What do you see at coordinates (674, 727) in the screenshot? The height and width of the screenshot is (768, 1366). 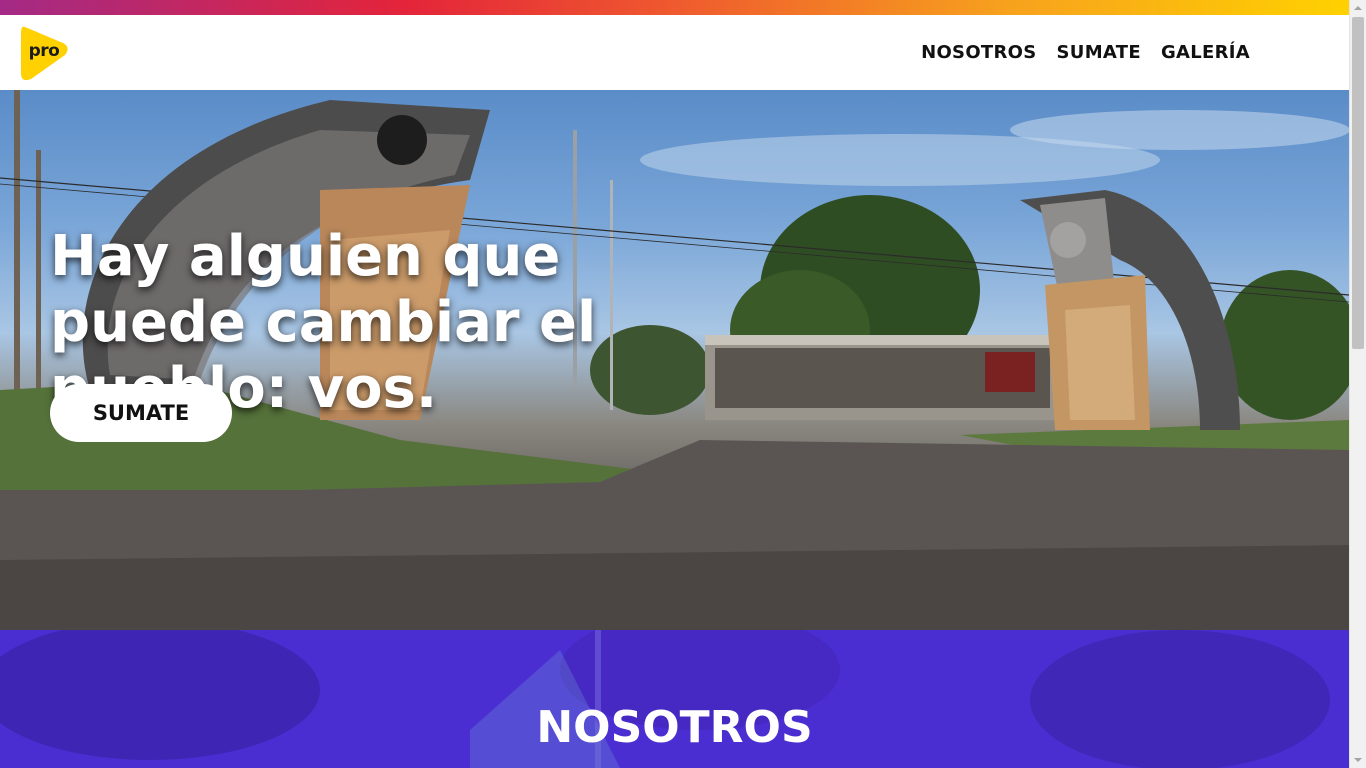 I see `nosotros-title: NOSOTROS` at bounding box center [674, 727].